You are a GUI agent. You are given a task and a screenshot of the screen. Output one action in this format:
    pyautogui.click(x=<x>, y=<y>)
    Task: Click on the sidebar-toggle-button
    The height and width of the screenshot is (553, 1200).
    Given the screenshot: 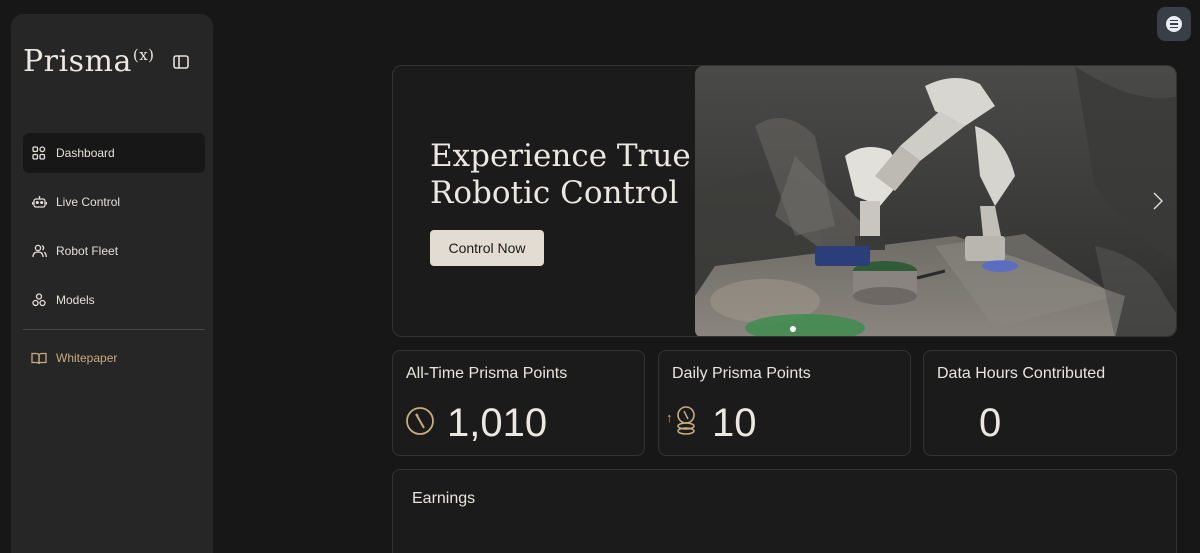 What is the action you would take?
    pyautogui.click(x=181, y=62)
    